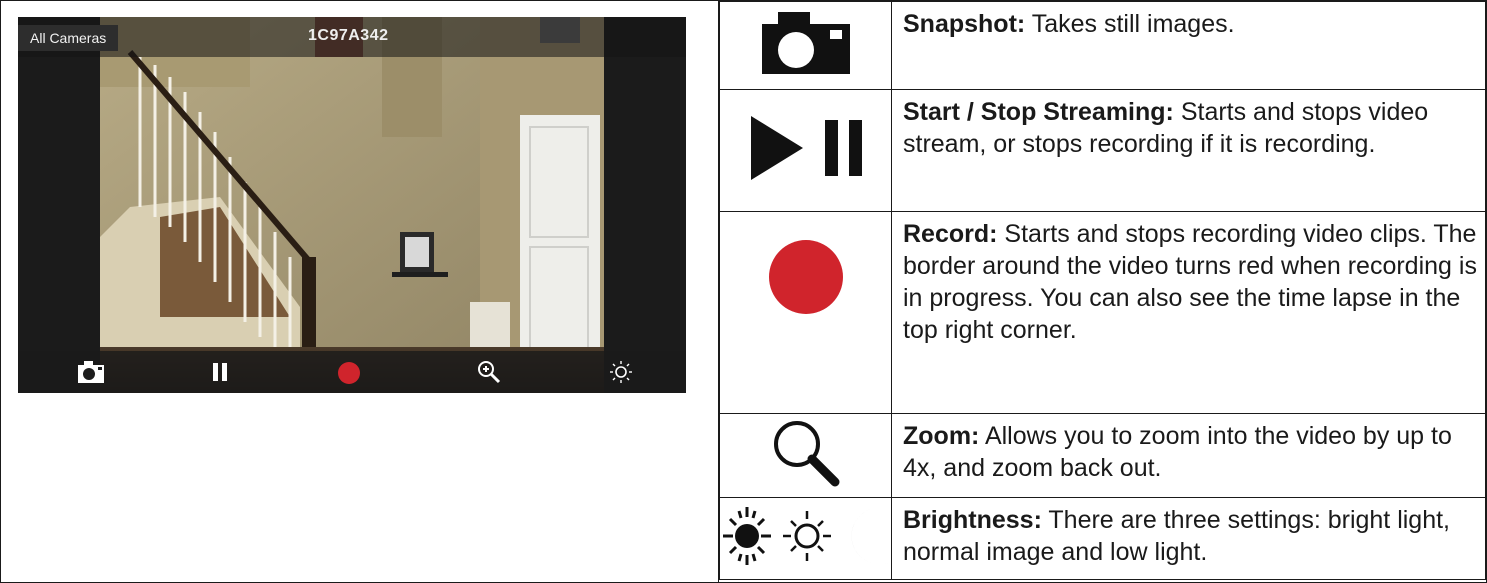 This screenshot has height=583, width=1487. I want to click on legend-title: Zoom:, so click(941, 436).